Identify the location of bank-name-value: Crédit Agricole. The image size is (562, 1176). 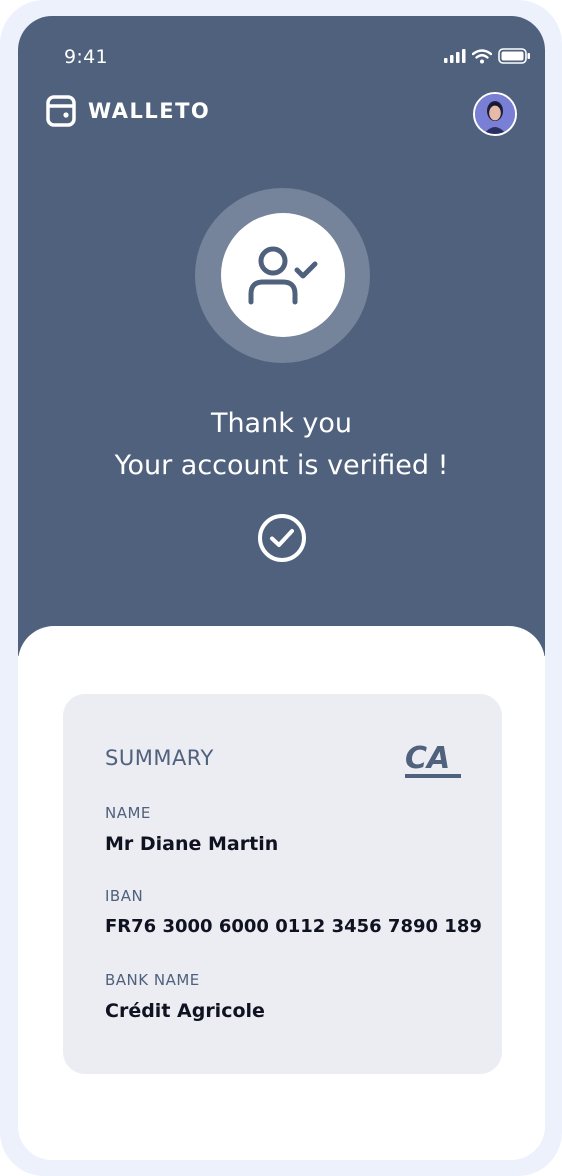
(185, 1011).